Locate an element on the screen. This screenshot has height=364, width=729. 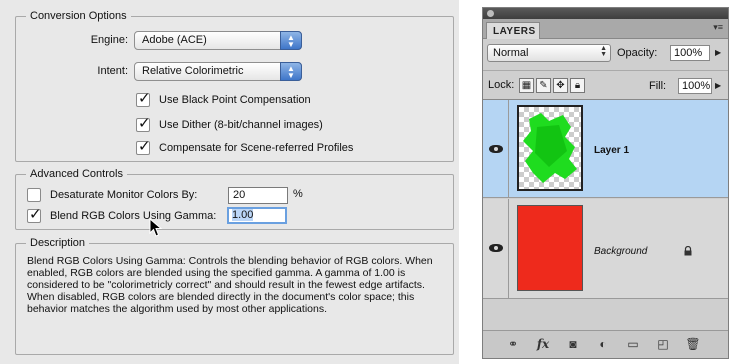
blend-gamma-value: 1.00 is located at coordinates (243, 215).